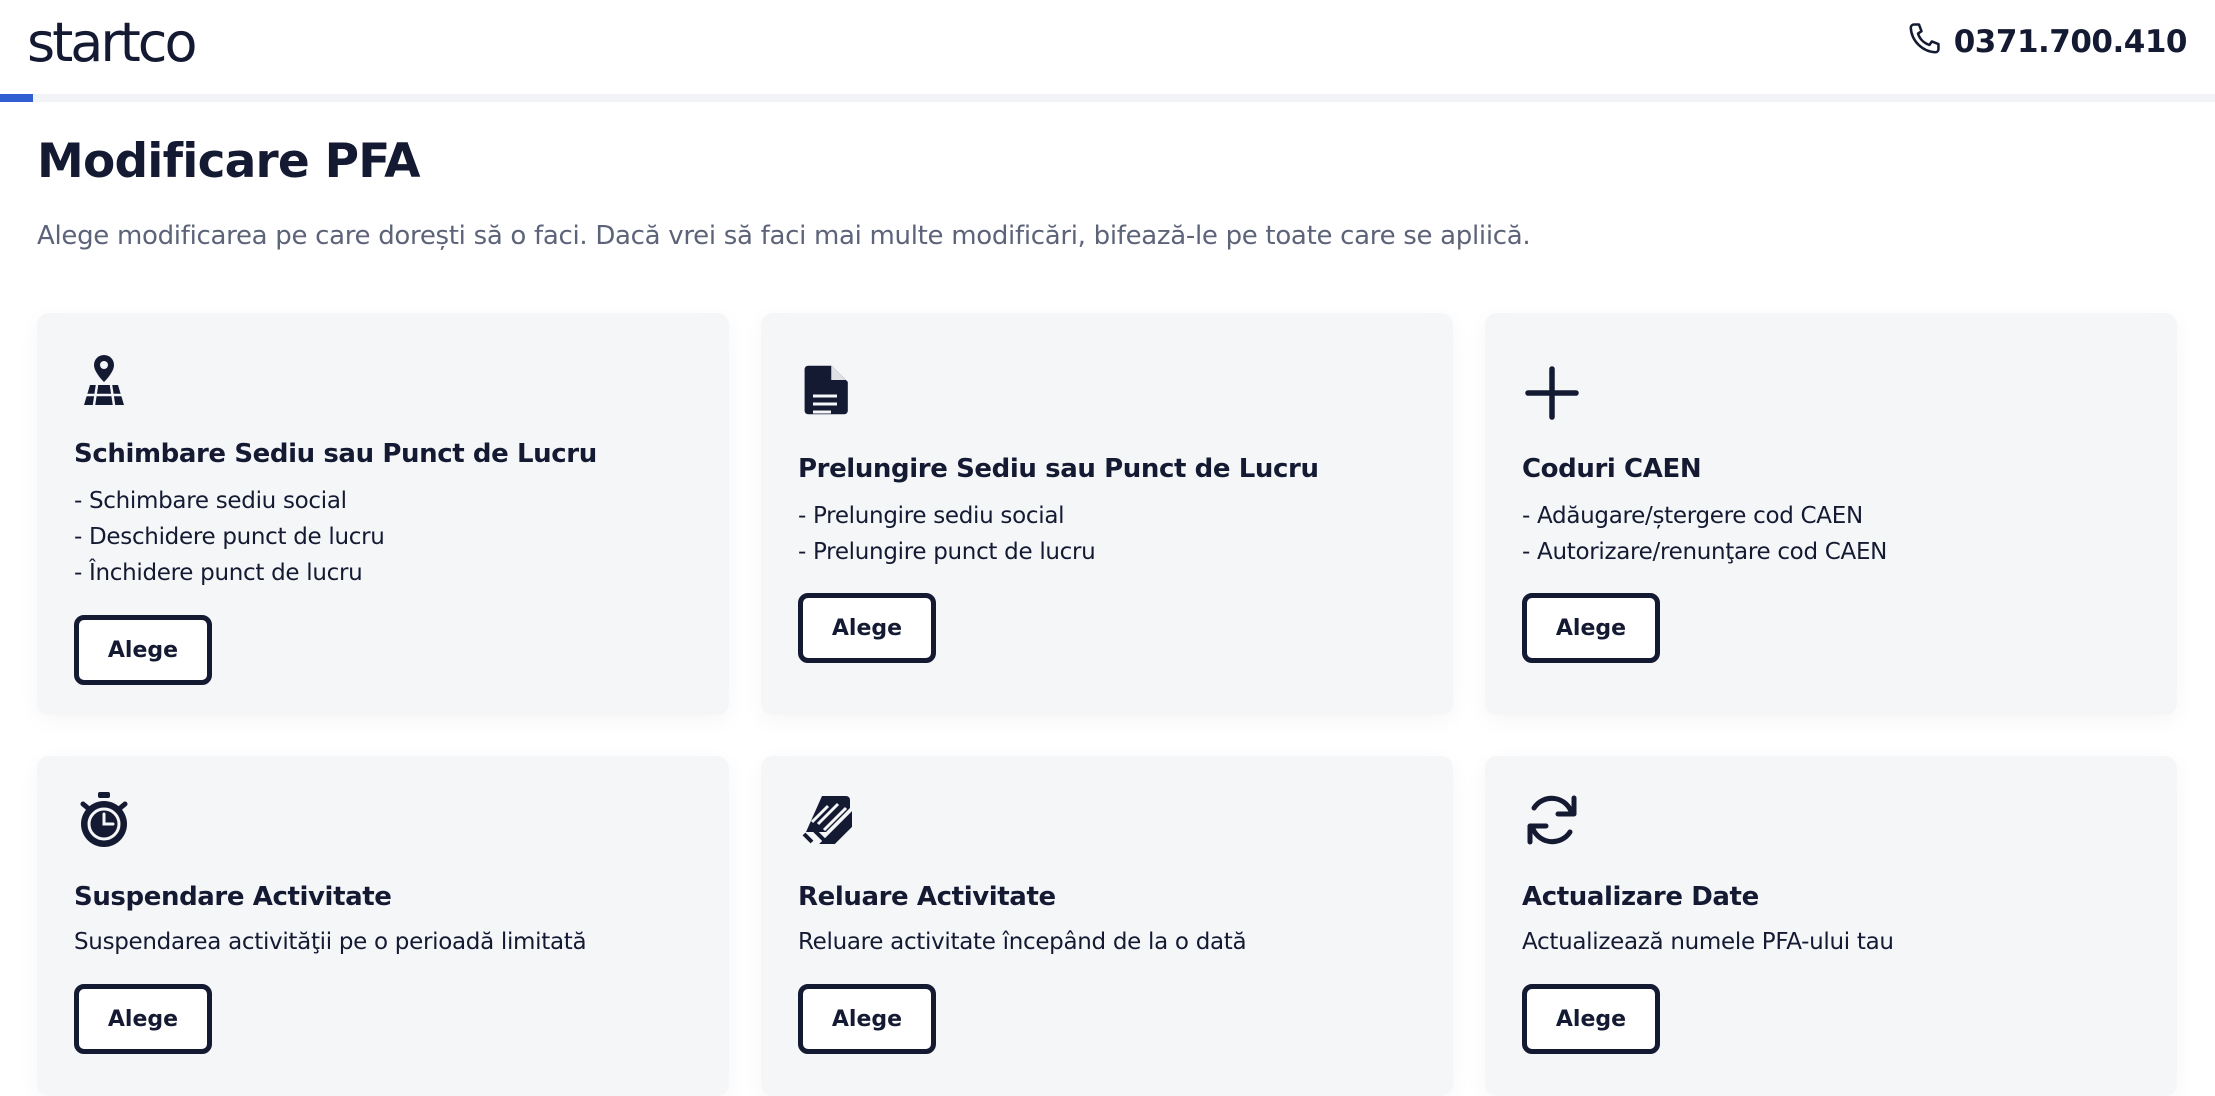  I want to click on card-feature-item: - Prelungire sediu social, so click(931, 516).